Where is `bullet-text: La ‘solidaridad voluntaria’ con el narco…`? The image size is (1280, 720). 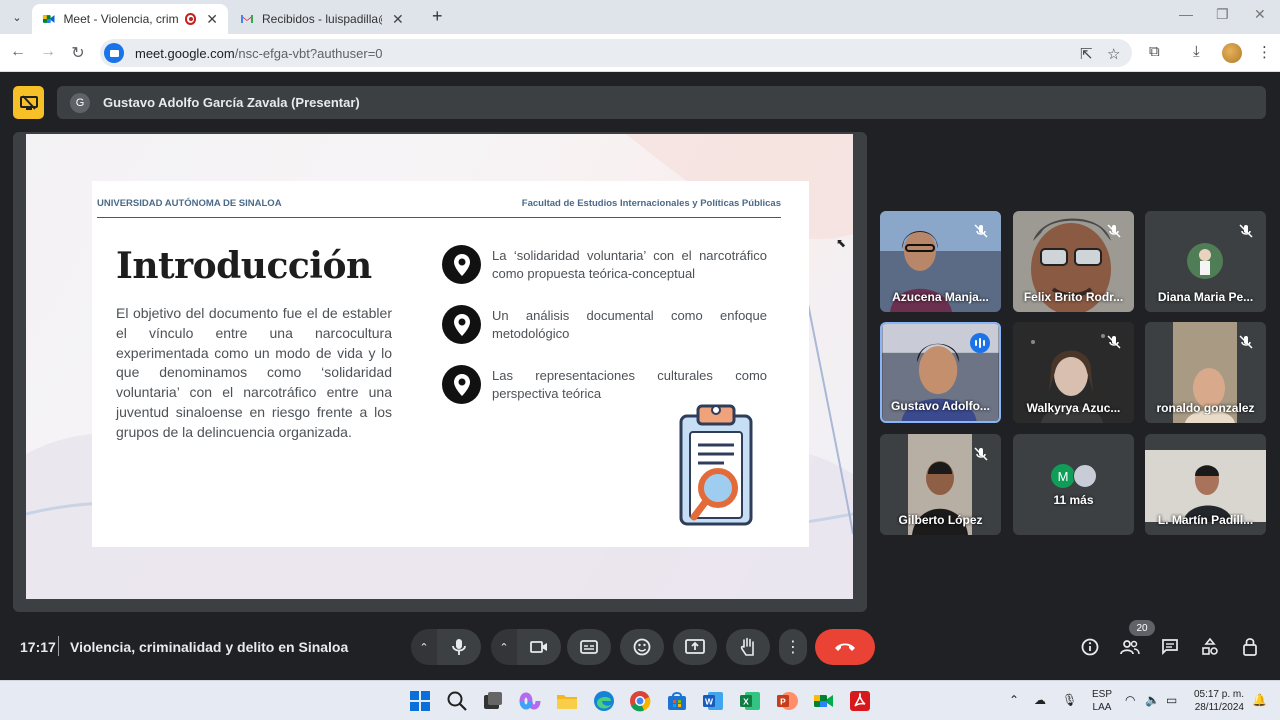
bullet-text: La ‘solidaridad voluntaria’ con el narco… is located at coordinates (629, 264).